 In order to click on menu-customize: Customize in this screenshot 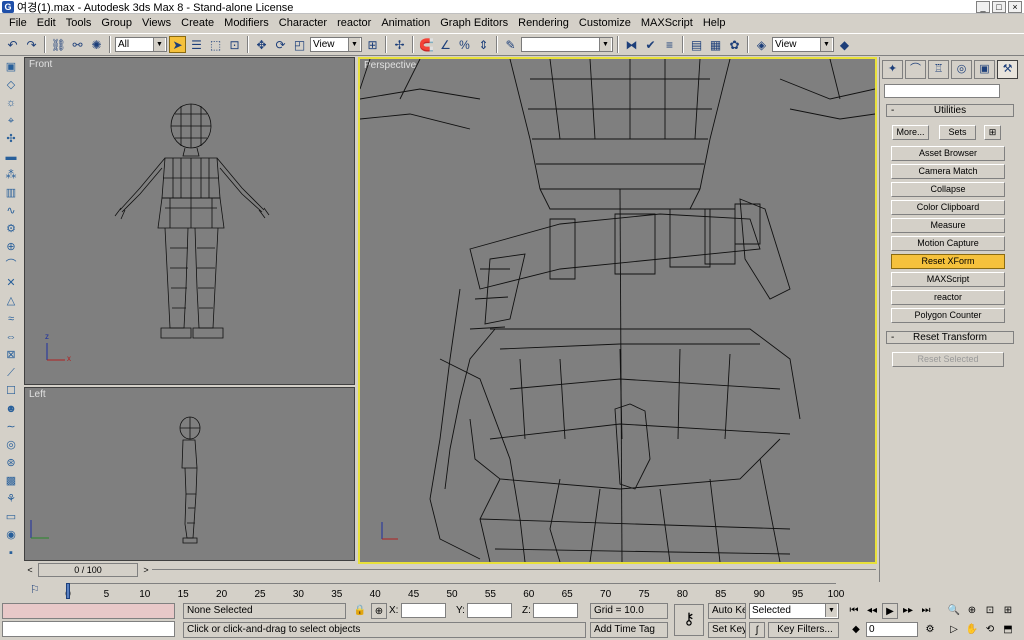, I will do `click(605, 23)`.